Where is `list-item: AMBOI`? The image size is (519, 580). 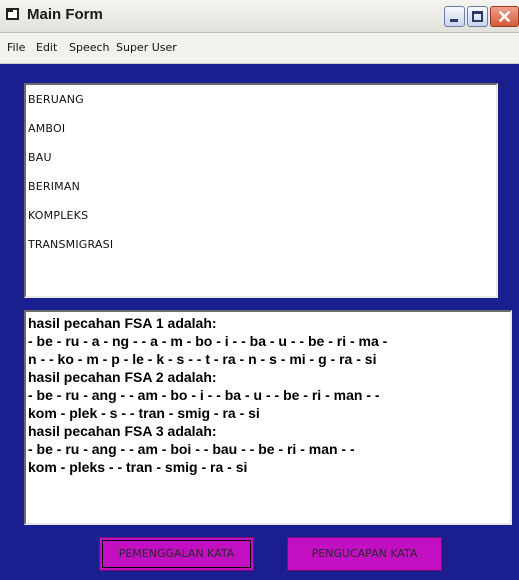
list-item: AMBOI is located at coordinates (46, 128).